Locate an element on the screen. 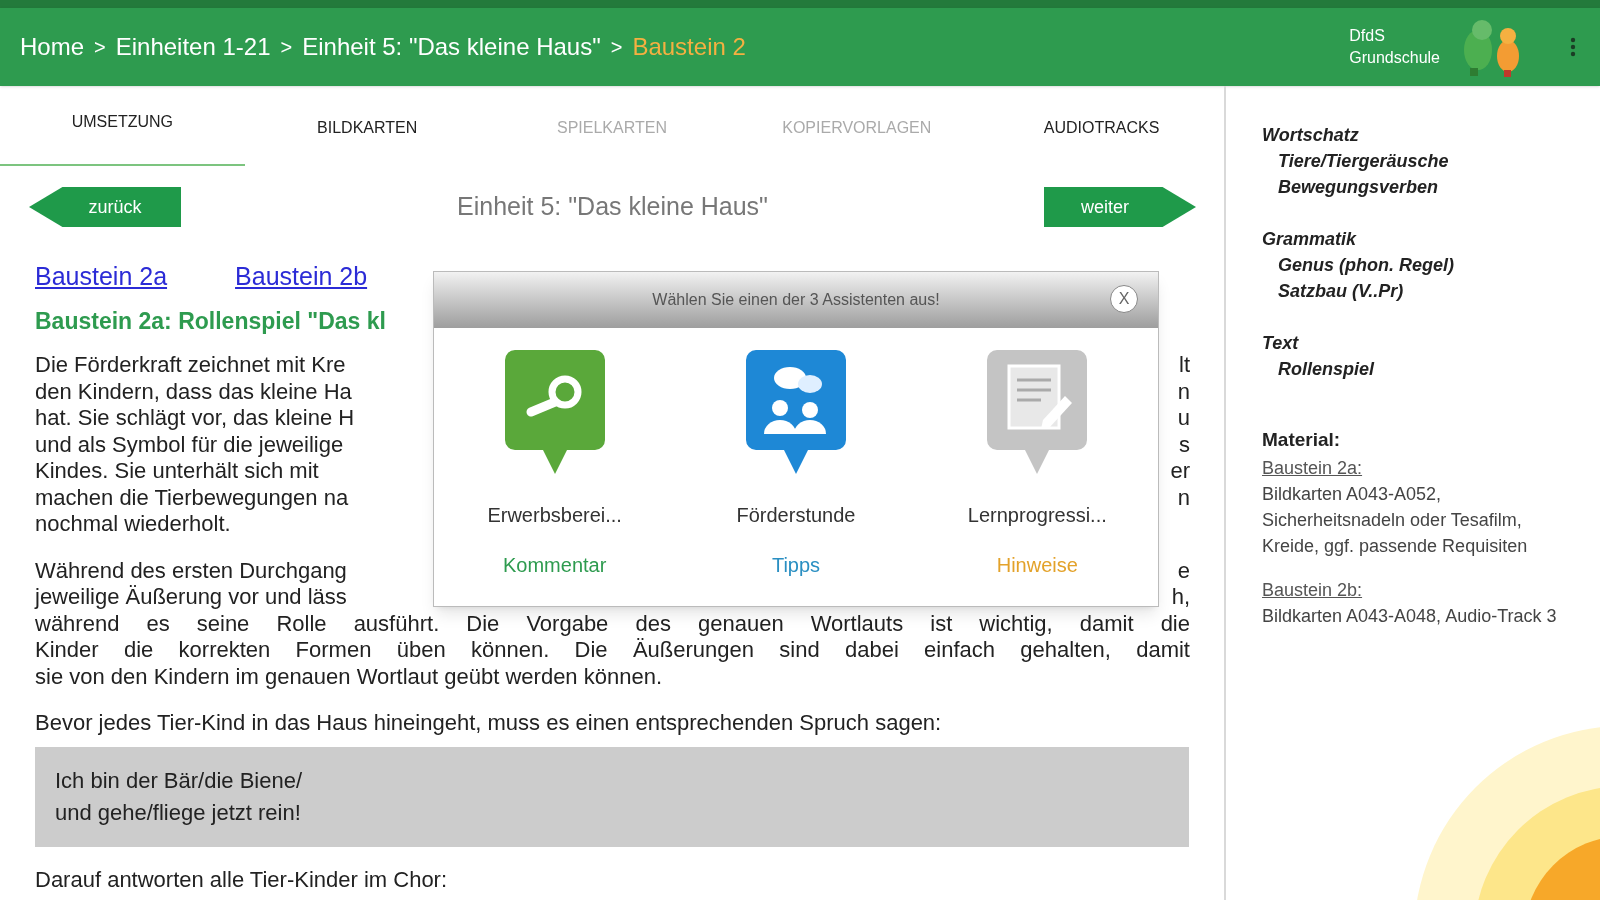 The image size is (1600, 900). topic-item: Tiere/Tiergeräusche is located at coordinates (1363, 161).